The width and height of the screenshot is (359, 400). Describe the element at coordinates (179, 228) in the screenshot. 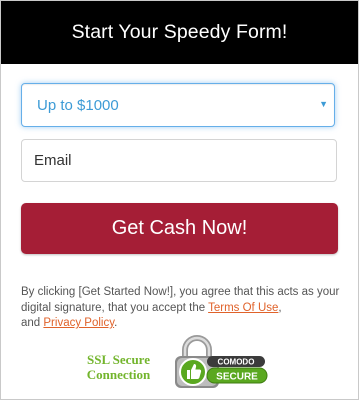

I see `get-cash-now-button: Get Cash Now!` at that location.